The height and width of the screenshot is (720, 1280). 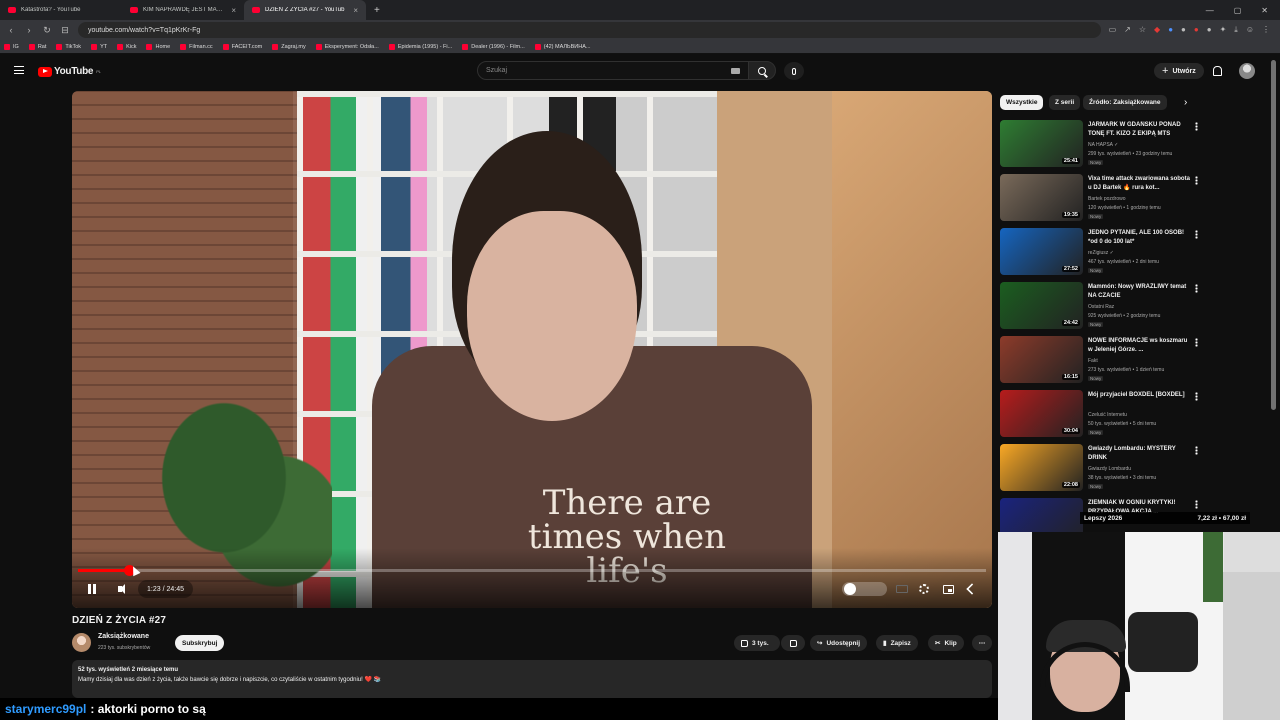 I want to click on bookmark-item: Zagraj.my, so click(x=289, y=46).